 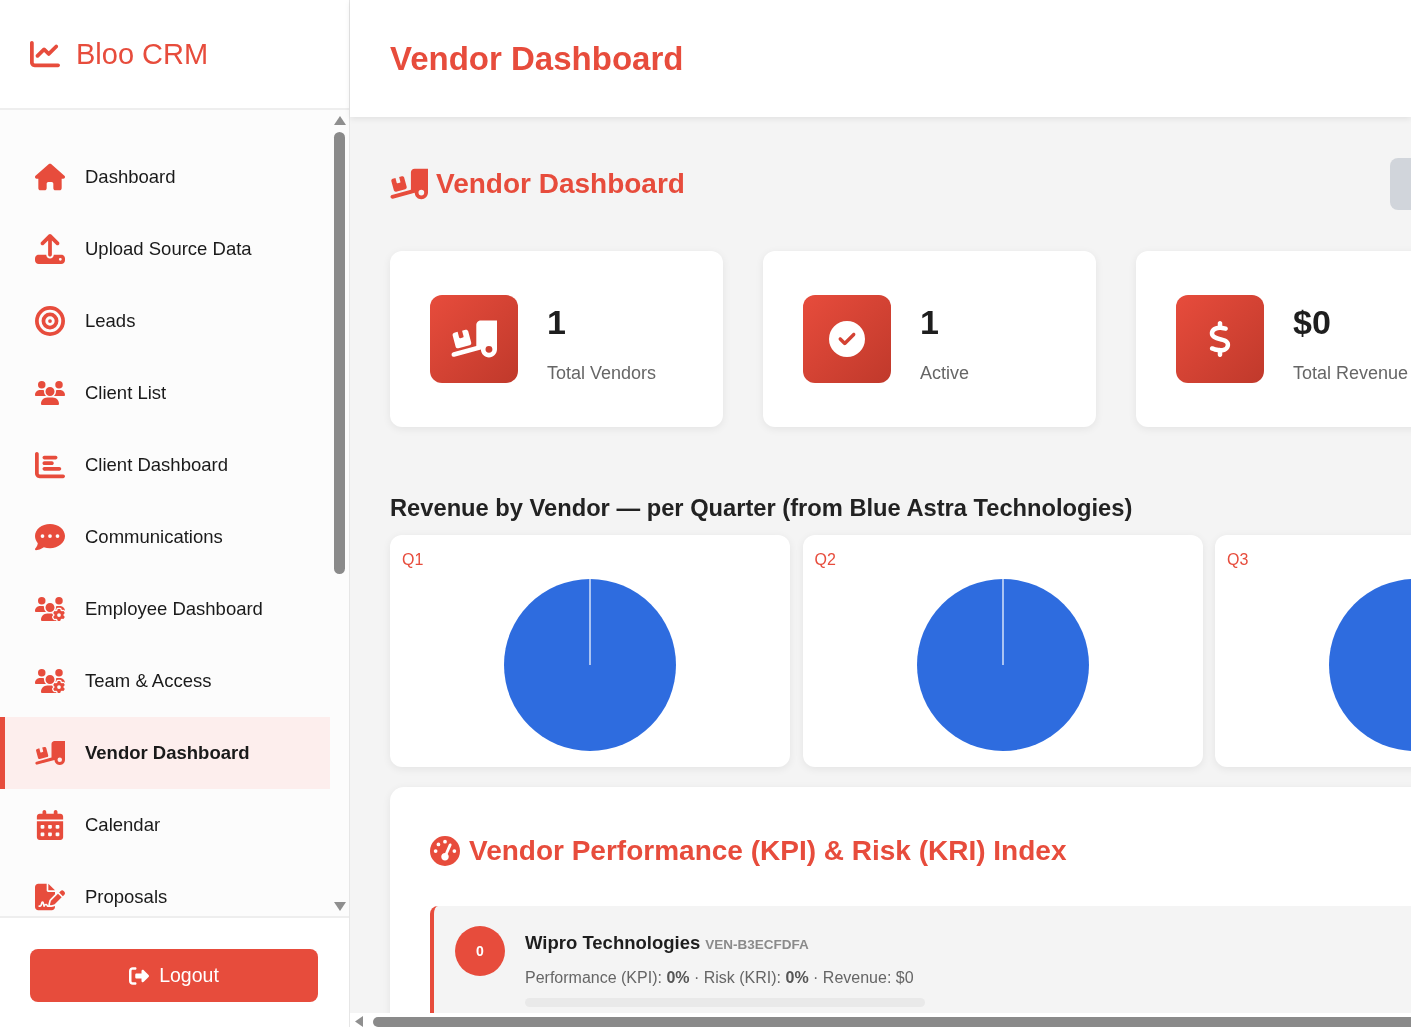 What do you see at coordinates (945, 373) in the screenshot?
I see `stat-label: Active` at bounding box center [945, 373].